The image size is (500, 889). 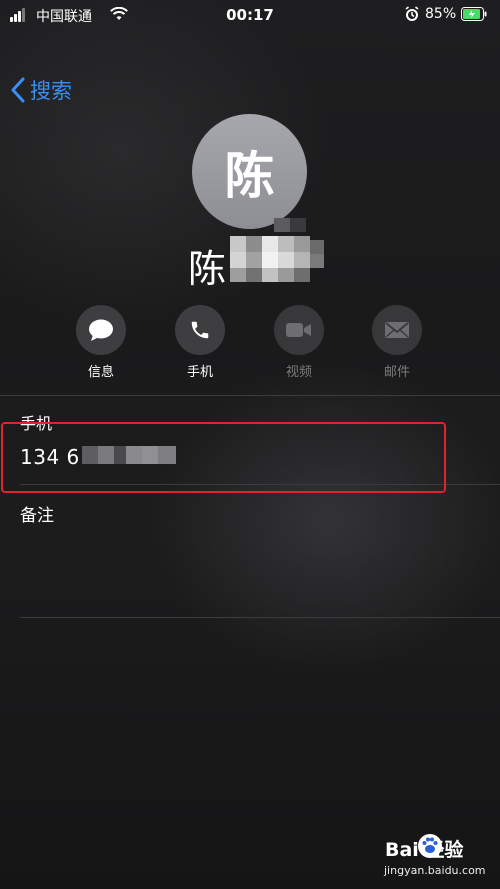 What do you see at coordinates (51, 91) in the screenshot?
I see `back-label: 搜索` at bounding box center [51, 91].